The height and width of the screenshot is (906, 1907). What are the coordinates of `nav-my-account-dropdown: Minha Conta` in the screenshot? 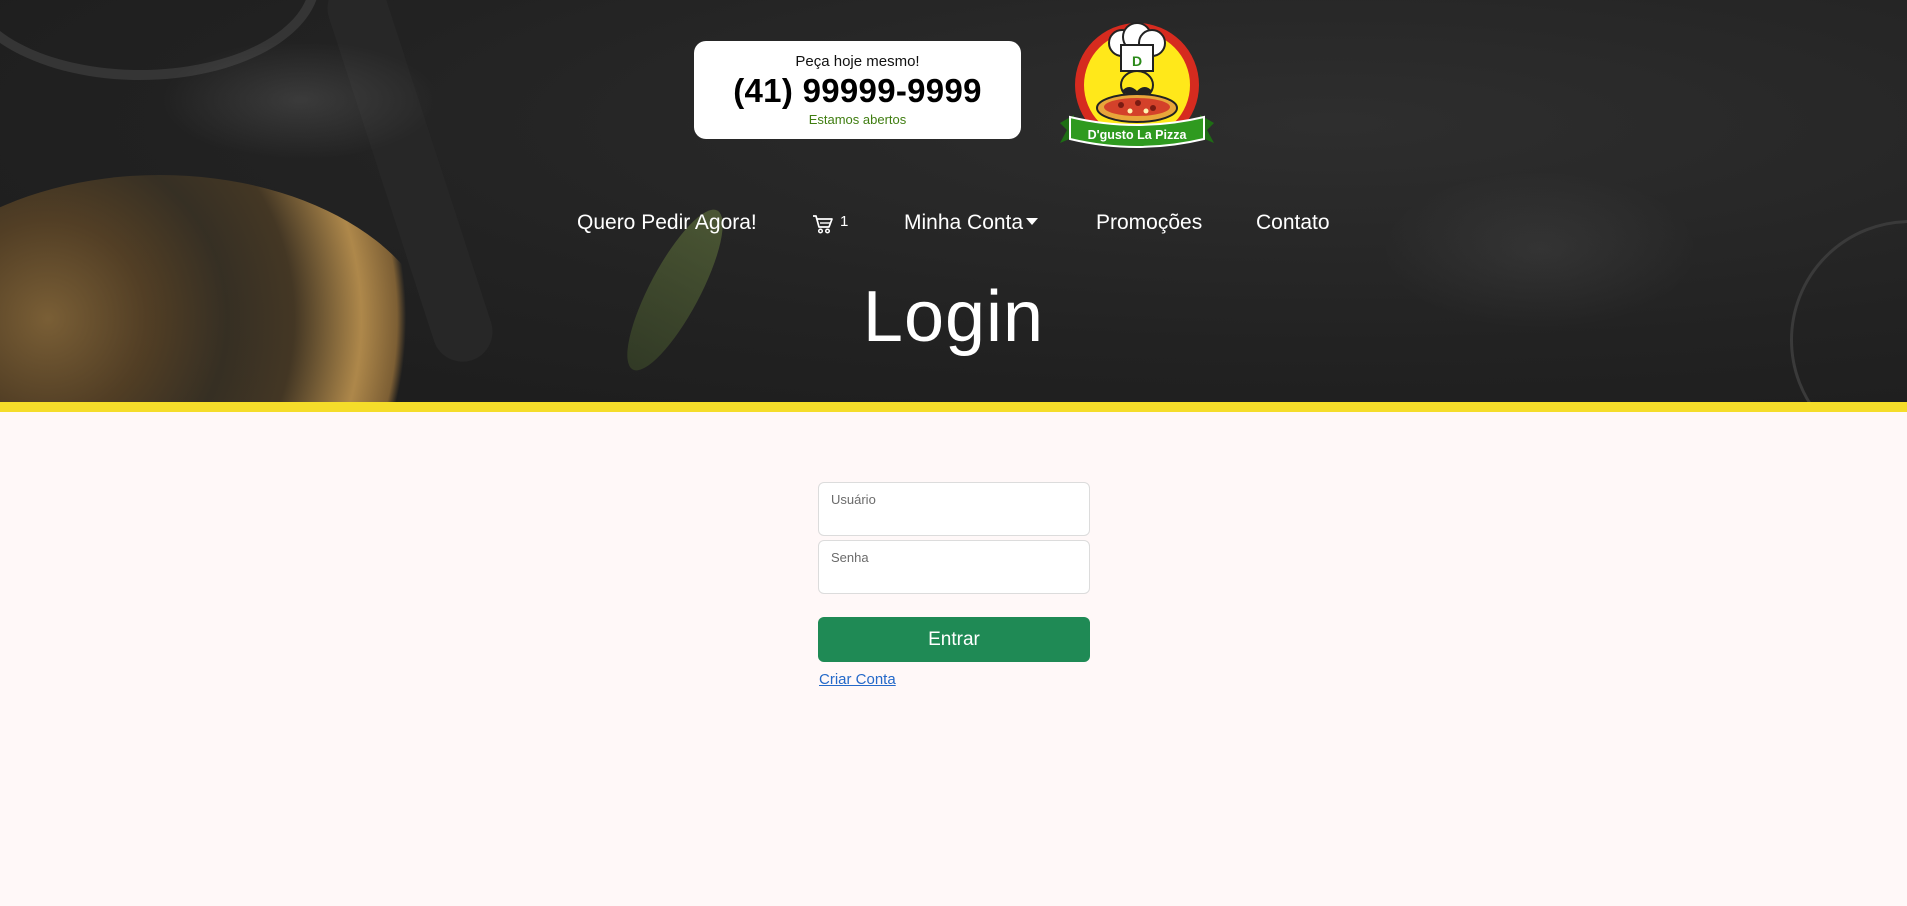 It's located at (971, 223).